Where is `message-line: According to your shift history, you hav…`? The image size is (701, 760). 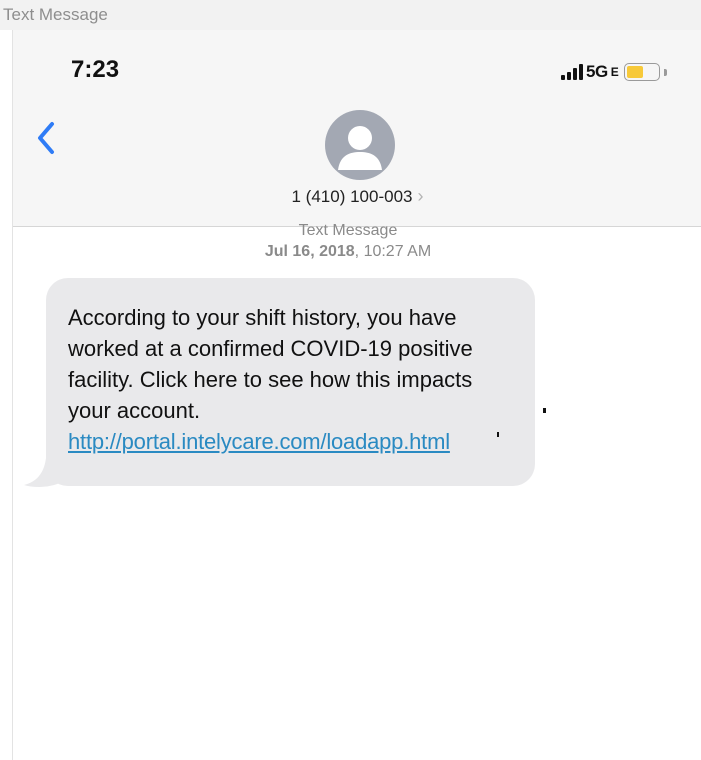 message-line: According to your shift history, you hav… is located at coordinates (262, 317).